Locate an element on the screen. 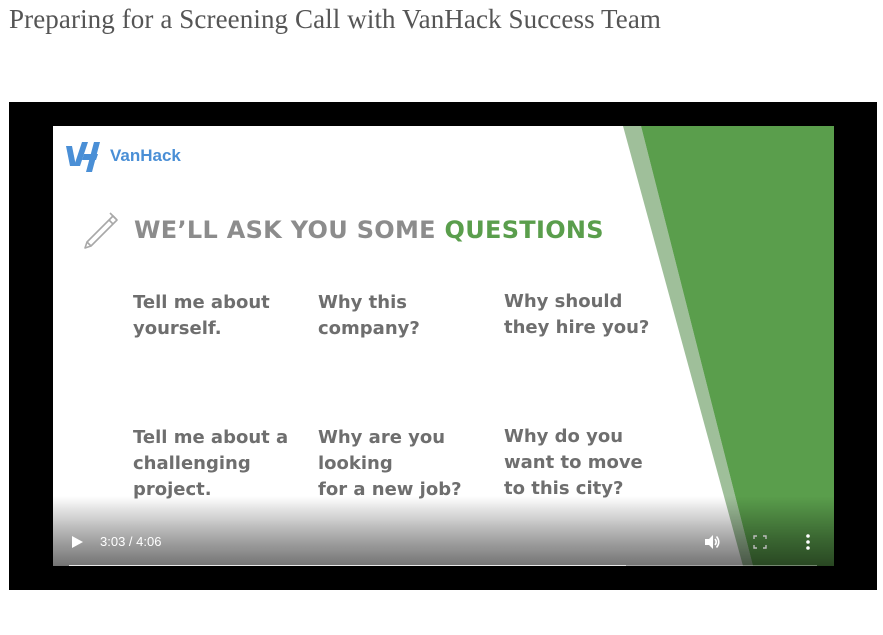 This screenshot has width=883, height=635. play-icon is located at coordinates (77, 542).